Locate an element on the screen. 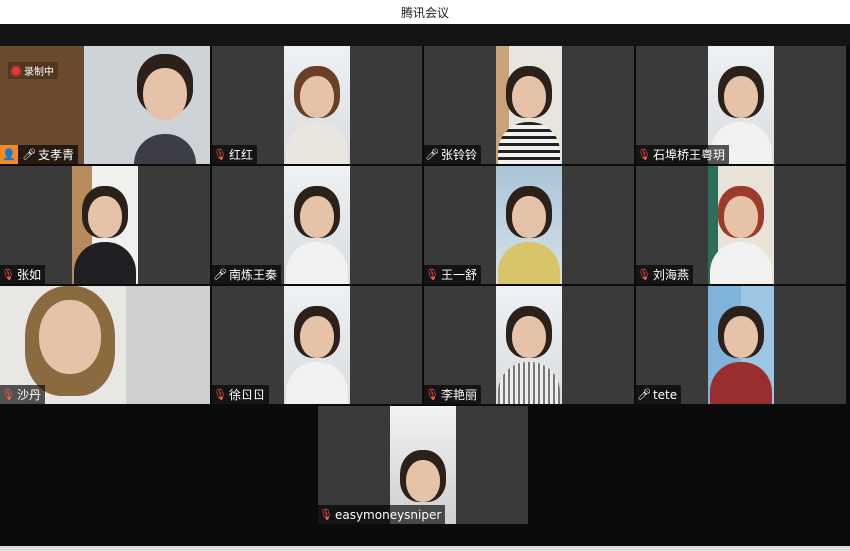 The width and height of the screenshot is (850, 551). participant-tile: 🎙︎ 李艳丽 is located at coordinates (529, 345).